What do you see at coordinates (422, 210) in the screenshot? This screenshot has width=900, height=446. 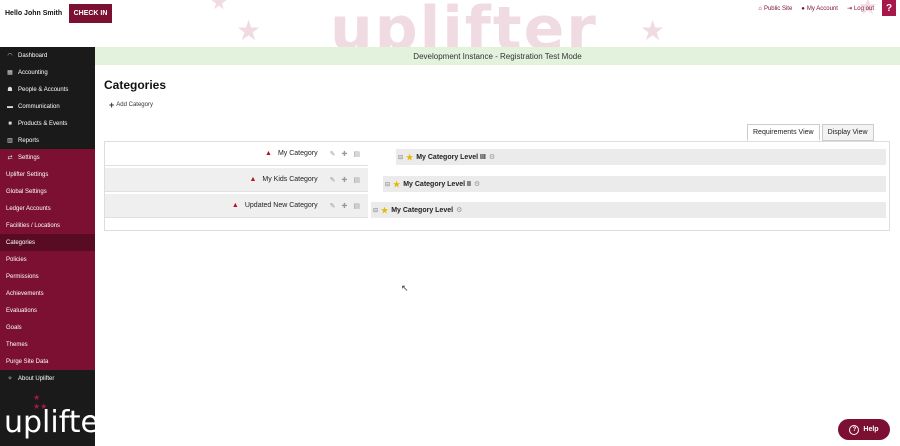 I see `tree-node-label: My Category Level` at bounding box center [422, 210].